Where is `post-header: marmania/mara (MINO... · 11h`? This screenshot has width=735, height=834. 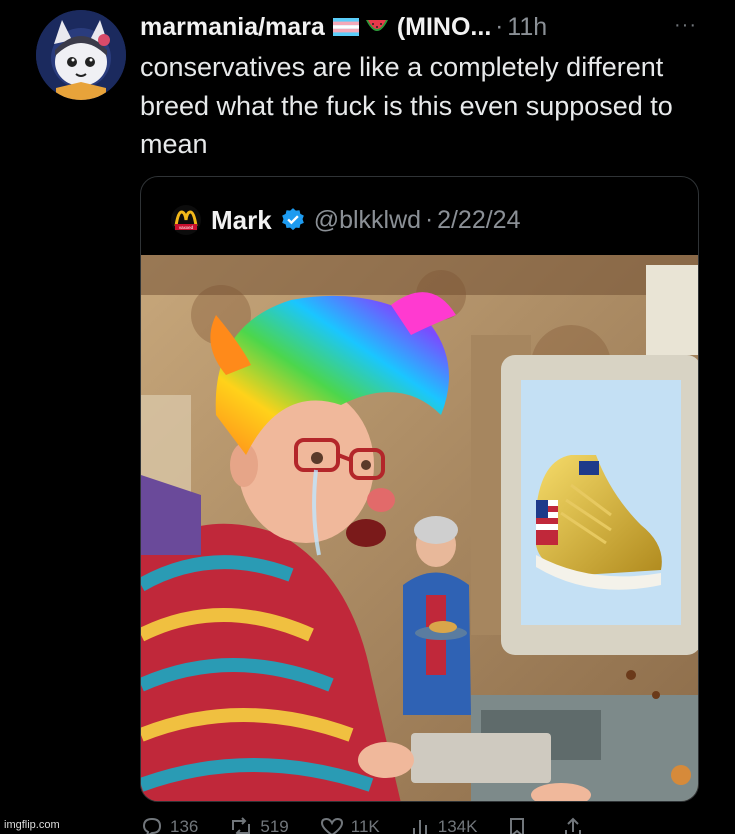 post-header: marmania/mara (MINO... · 11h is located at coordinates (427, 27).